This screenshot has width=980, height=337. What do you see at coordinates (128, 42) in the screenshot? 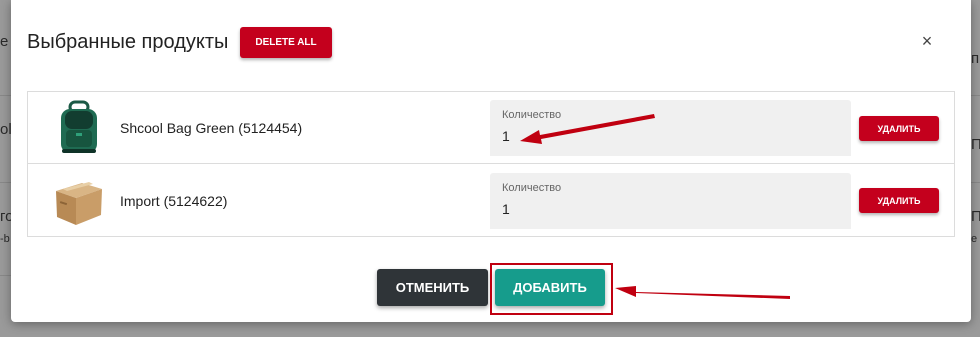
I see `dialog-title: Выбранные продукты` at bounding box center [128, 42].